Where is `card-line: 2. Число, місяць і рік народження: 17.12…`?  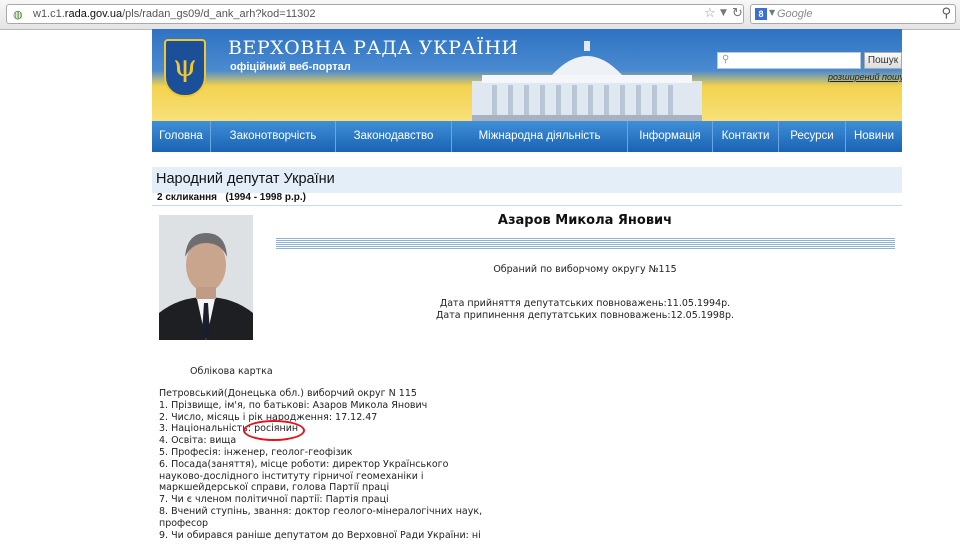 card-line: 2. Число, місяць і рік народження: 17.12… is located at coordinates (268, 417).